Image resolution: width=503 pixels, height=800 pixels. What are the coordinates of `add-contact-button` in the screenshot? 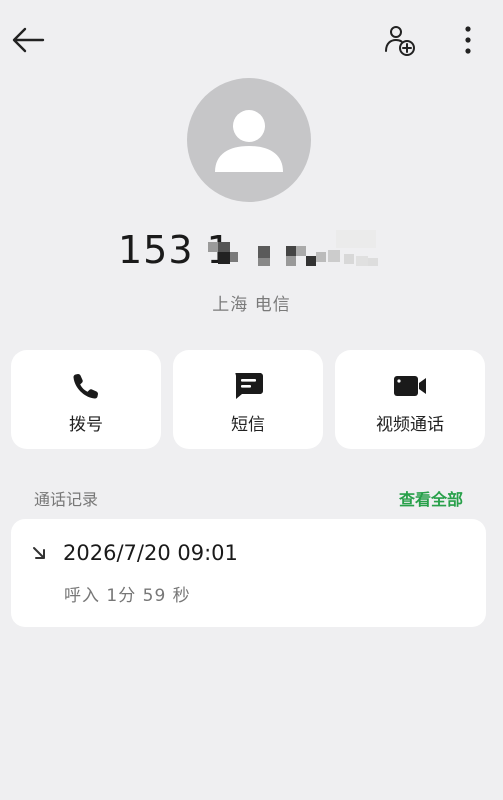 It's located at (400, 40).